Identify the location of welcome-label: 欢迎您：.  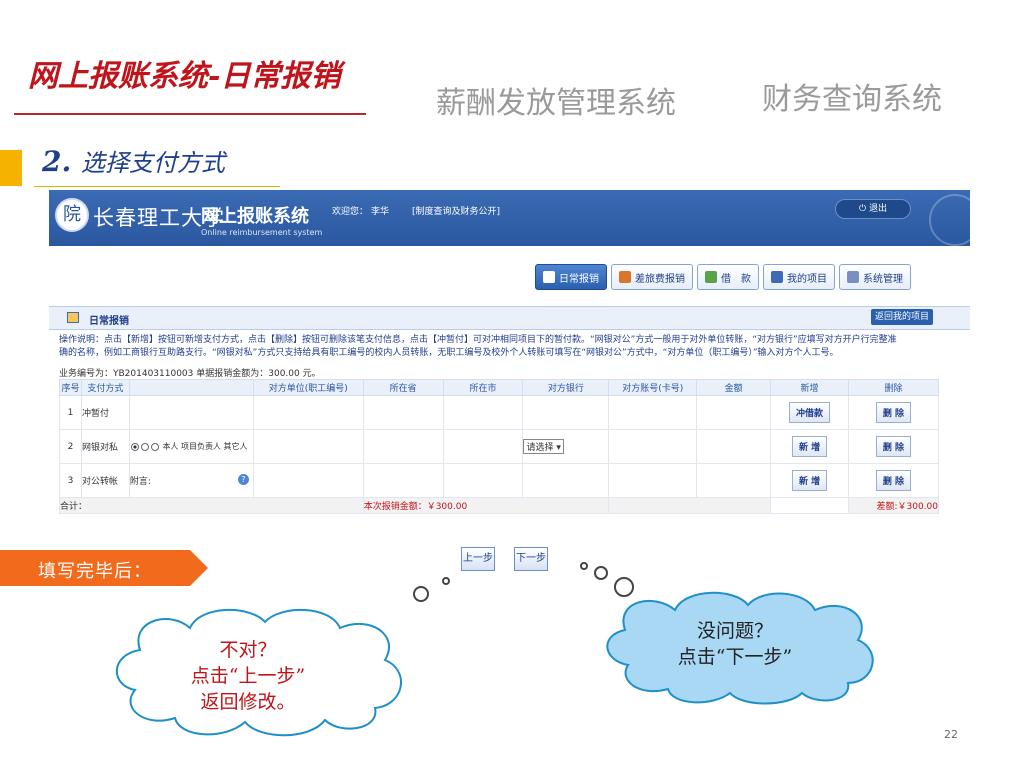
(350, 212).